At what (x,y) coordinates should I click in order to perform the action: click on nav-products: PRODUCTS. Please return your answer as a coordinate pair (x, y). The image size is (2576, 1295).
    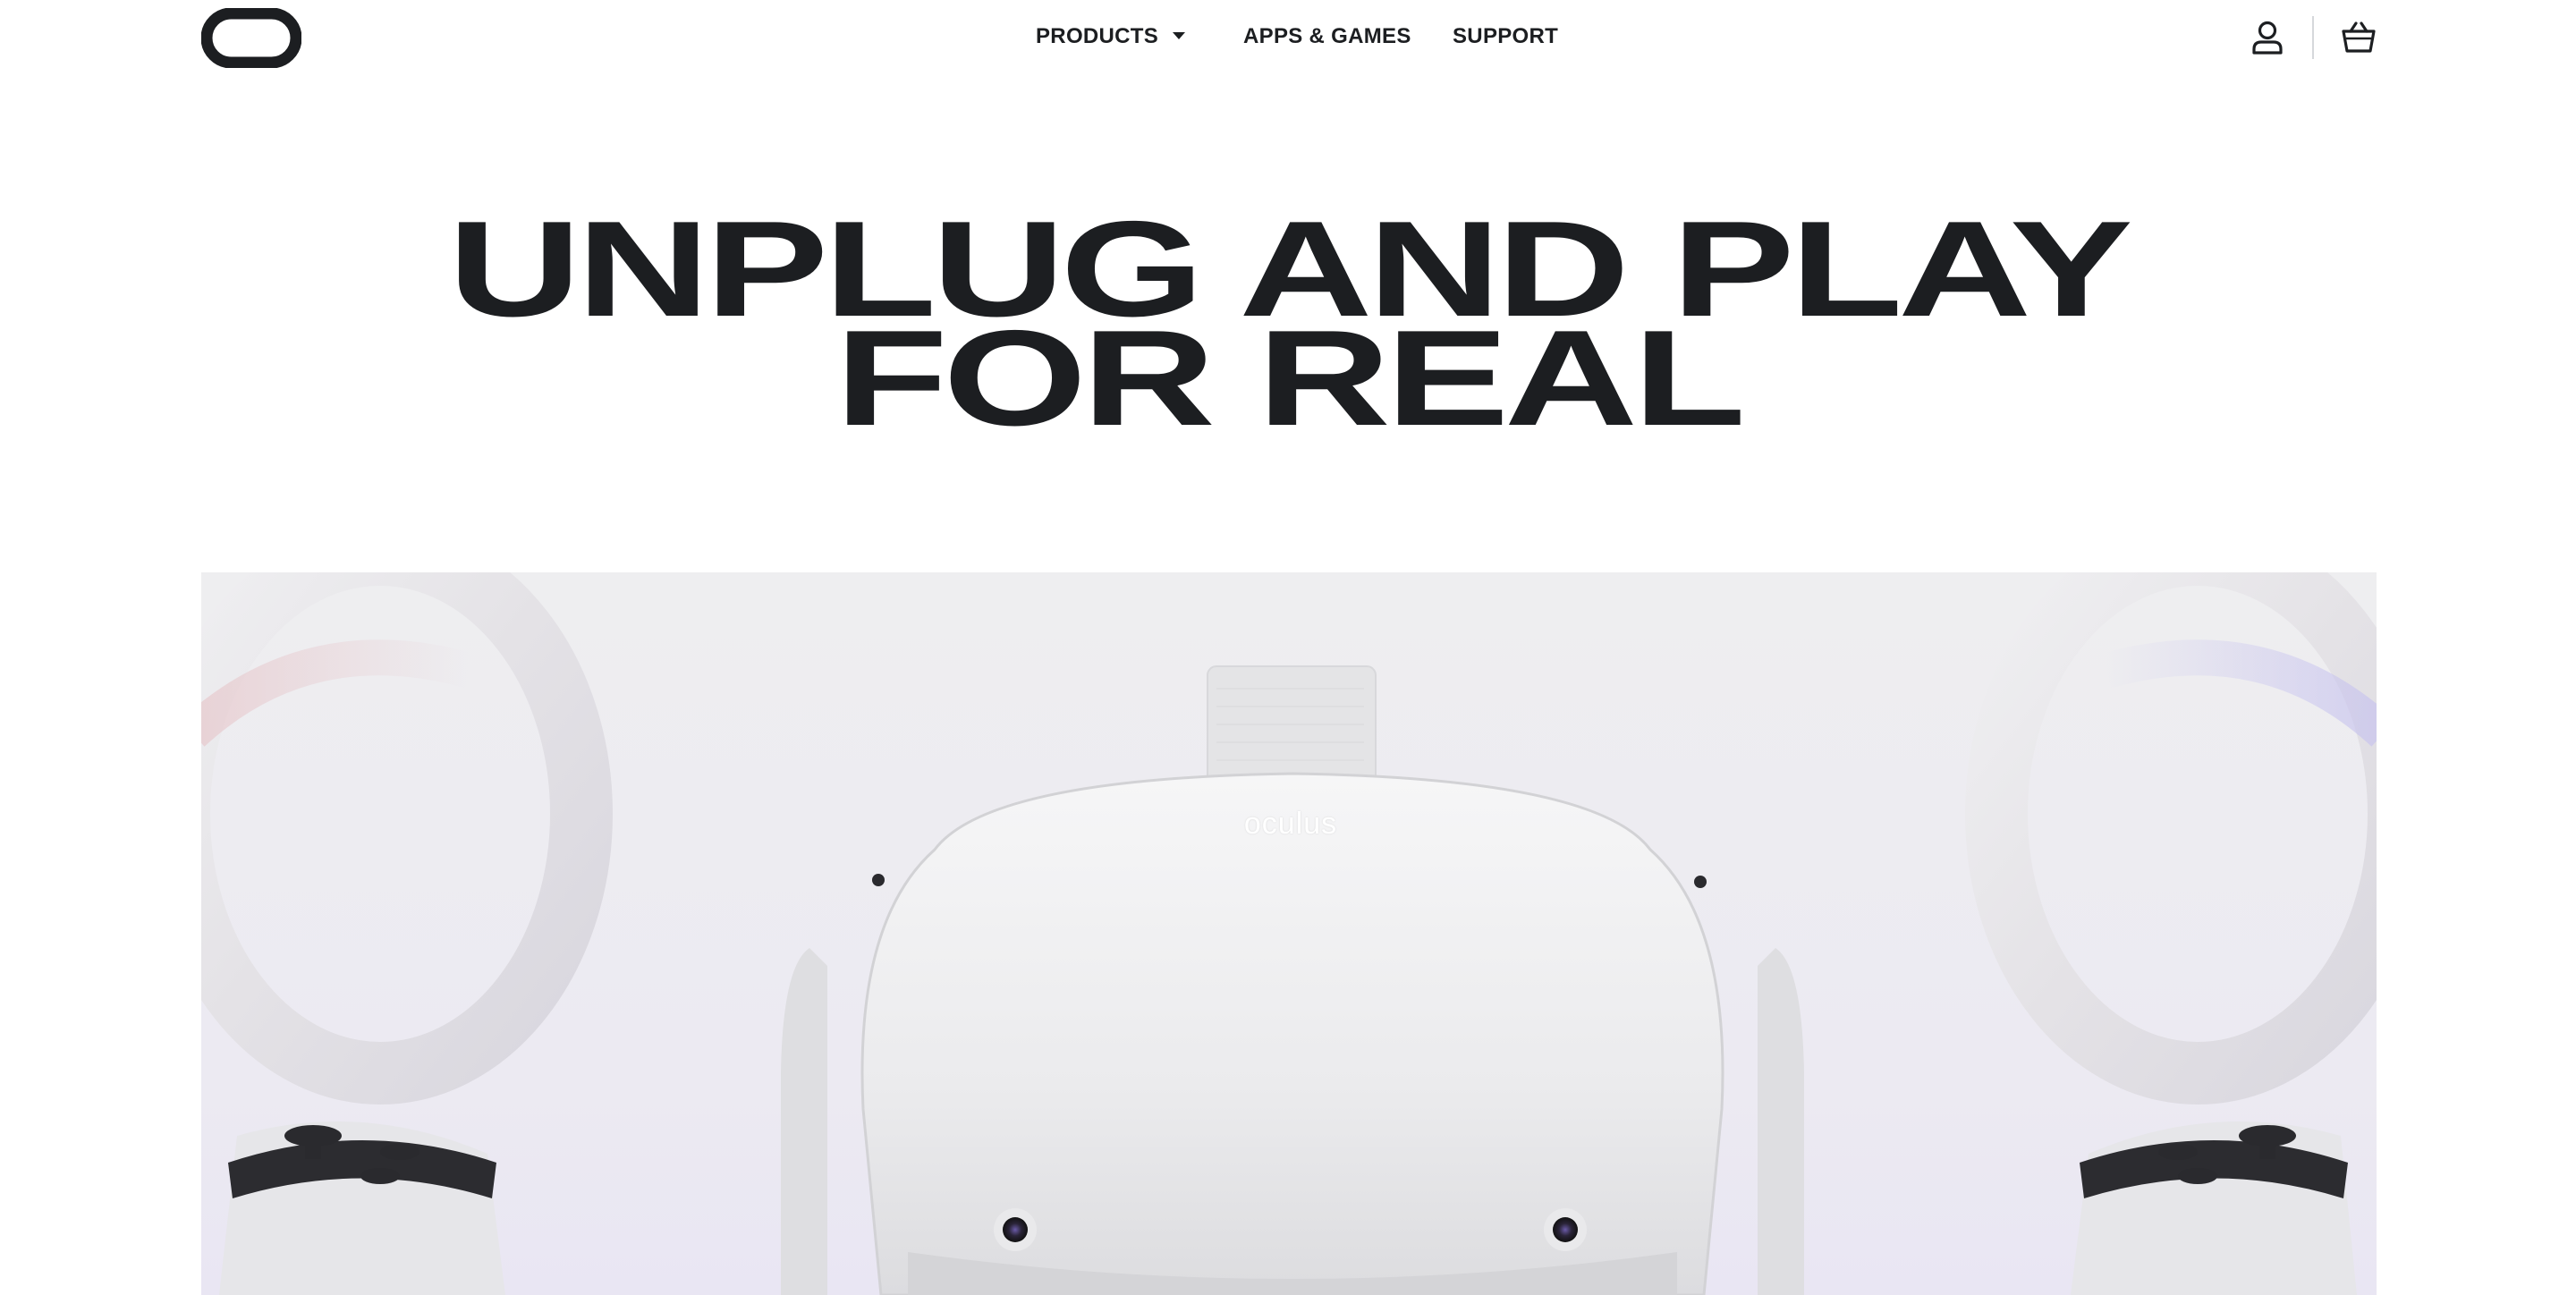
    Looking at the image, I should click on (1111, 36).